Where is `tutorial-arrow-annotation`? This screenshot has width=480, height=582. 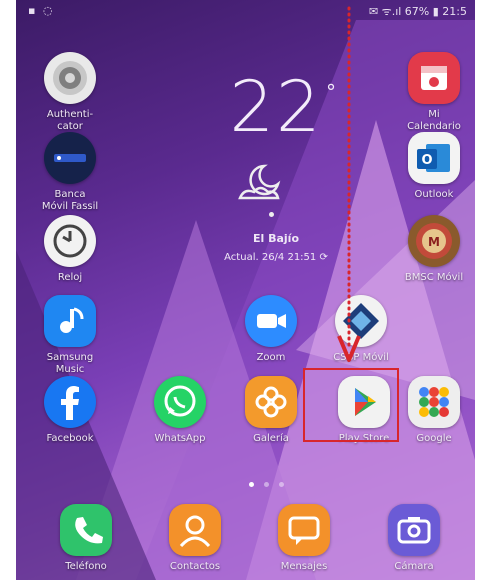 tutorial-arrow-annotation is located at coordinates (349, 184).